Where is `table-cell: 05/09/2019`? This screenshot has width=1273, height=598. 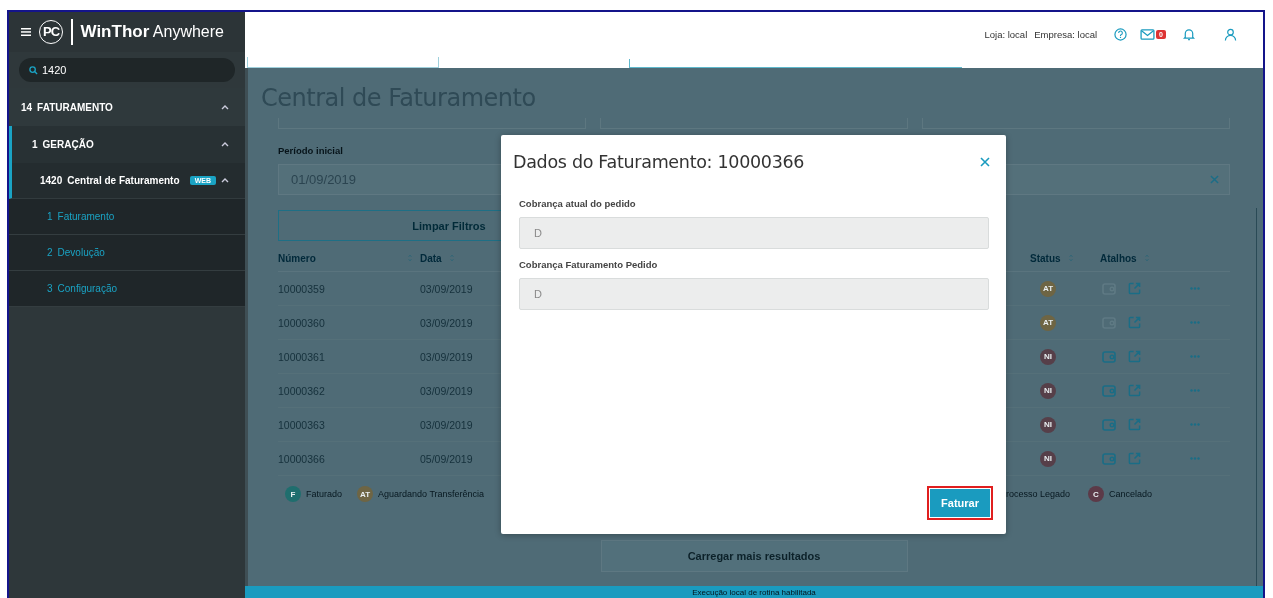
table-cell: 05/09/2019 is located at coordinates (446, 458).